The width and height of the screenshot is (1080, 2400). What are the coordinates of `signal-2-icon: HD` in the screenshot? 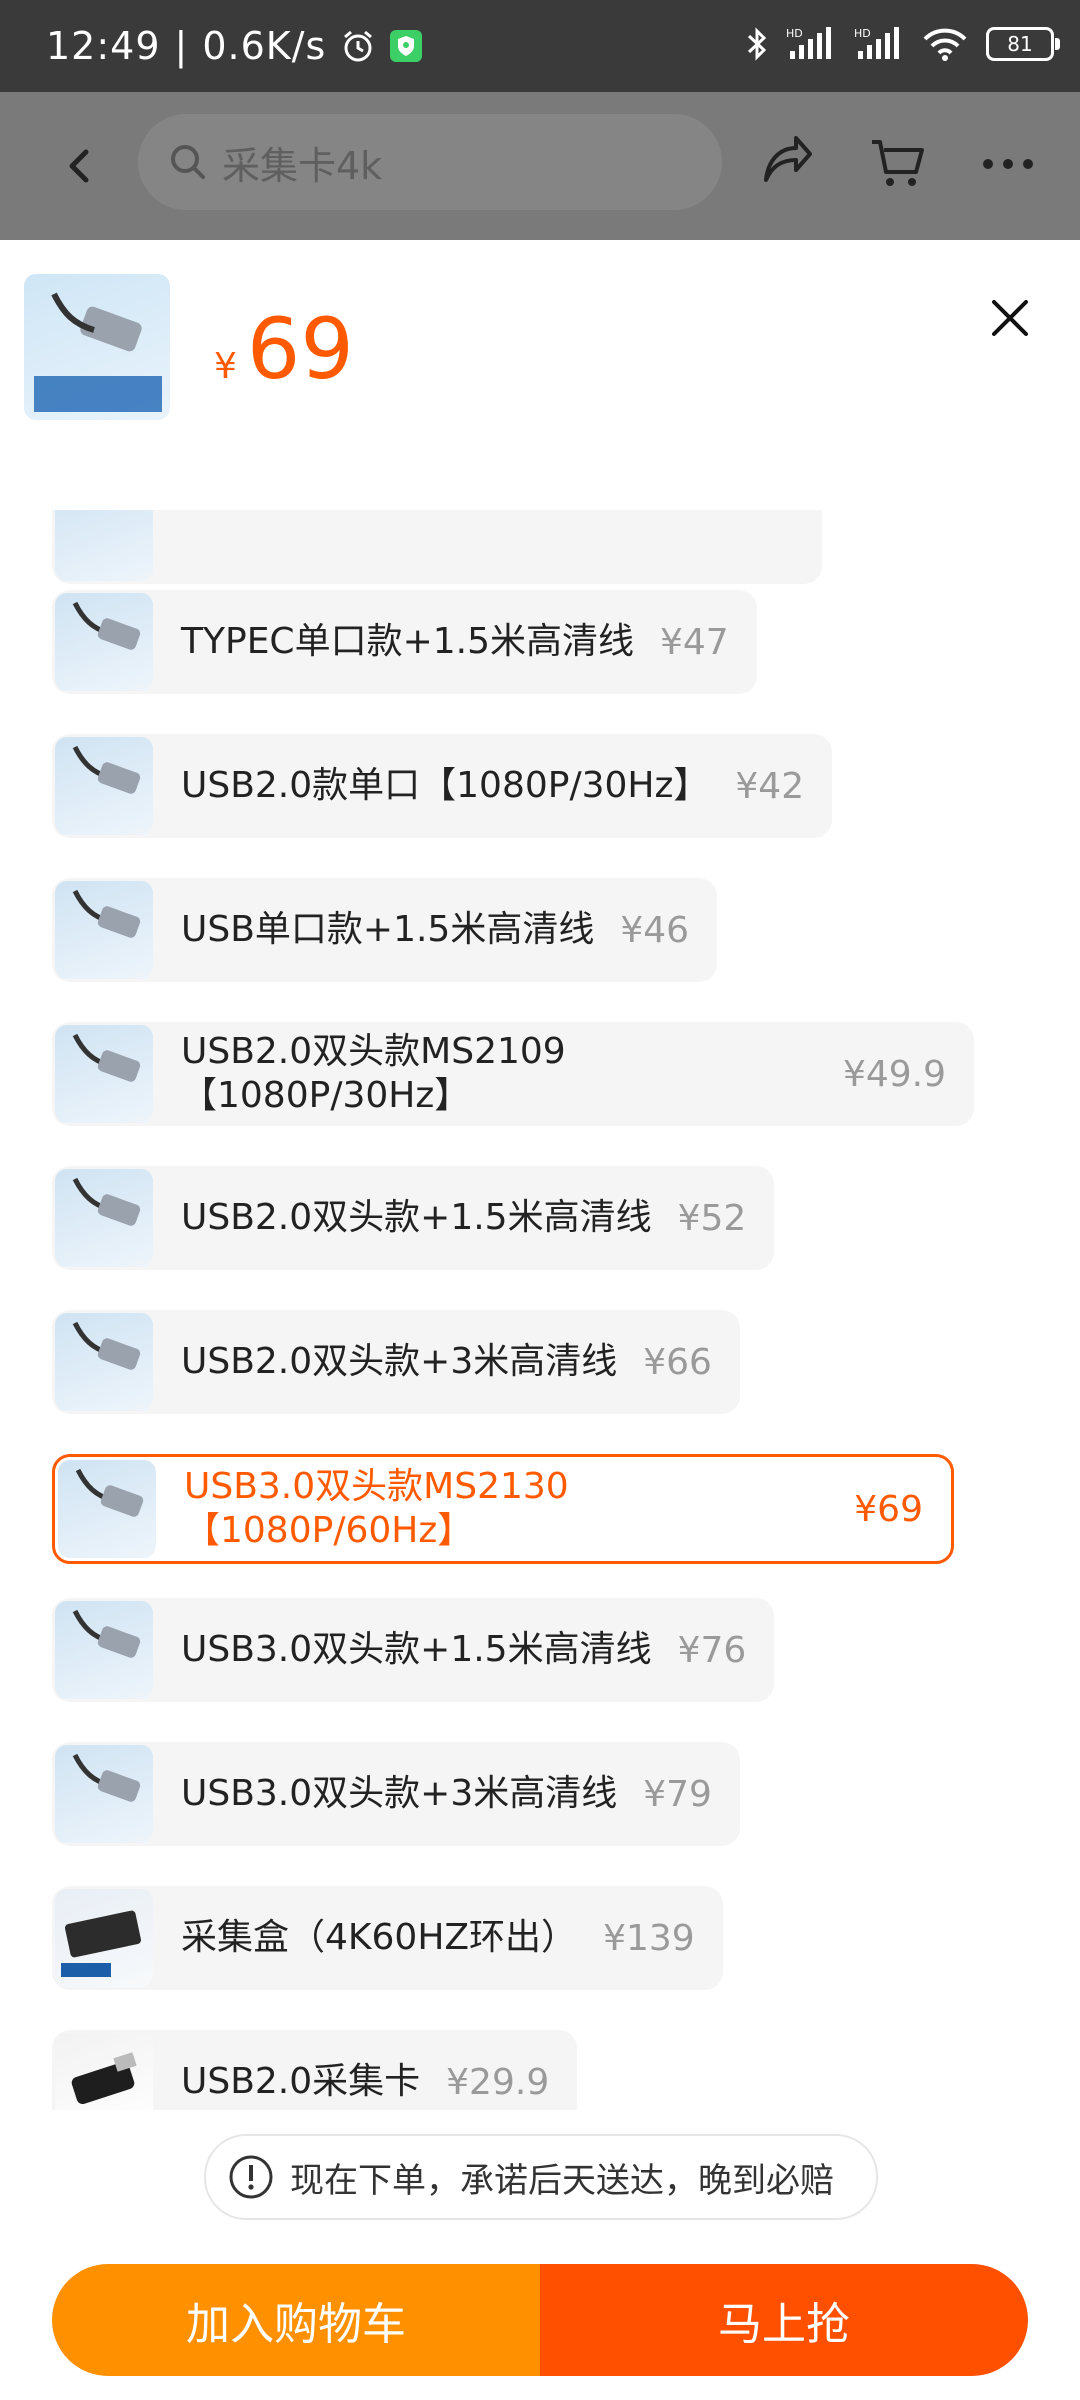 It's located at (879, 44).